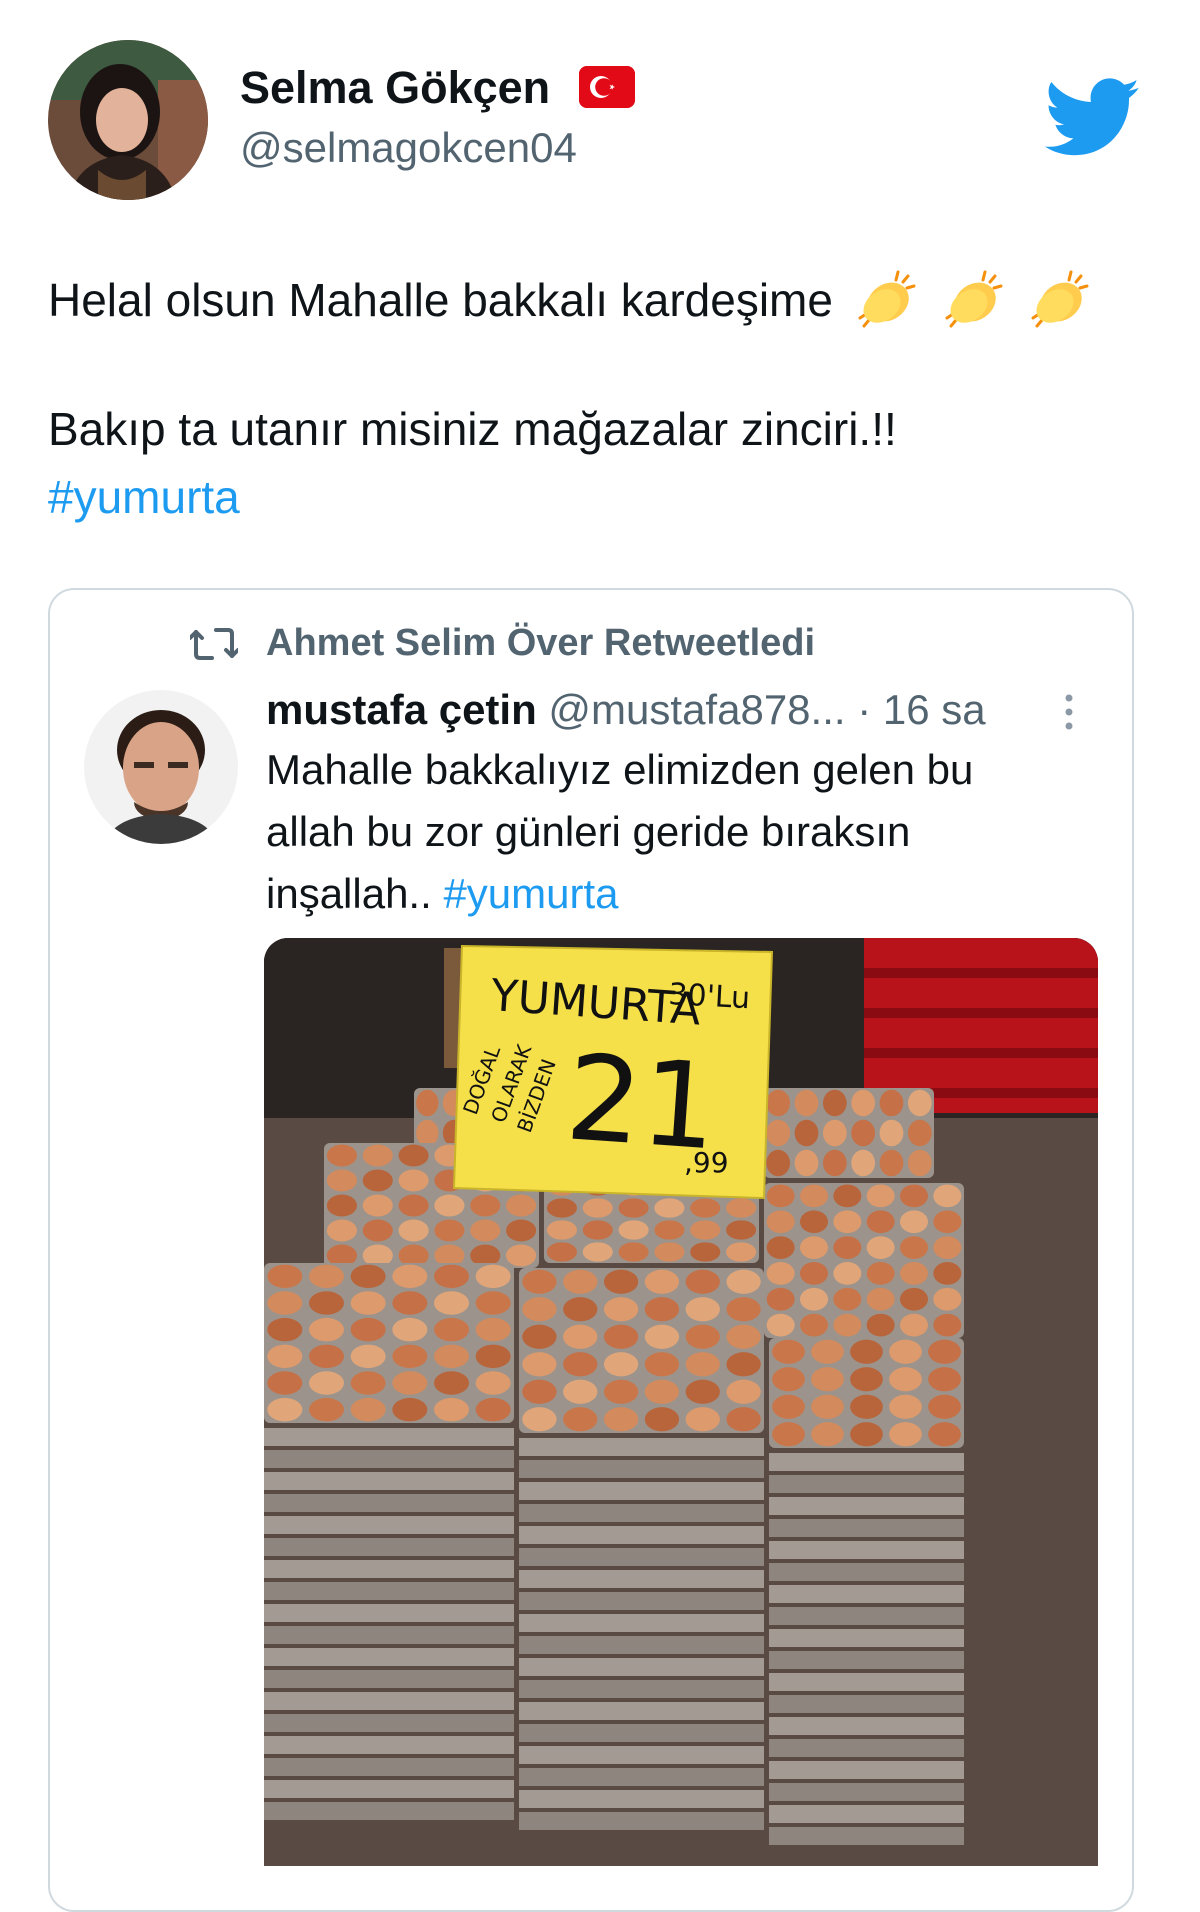  Describe the element at coordinates (408, 148) in the screenshot. I see `author-handle: @selmagokcen04` at that location.